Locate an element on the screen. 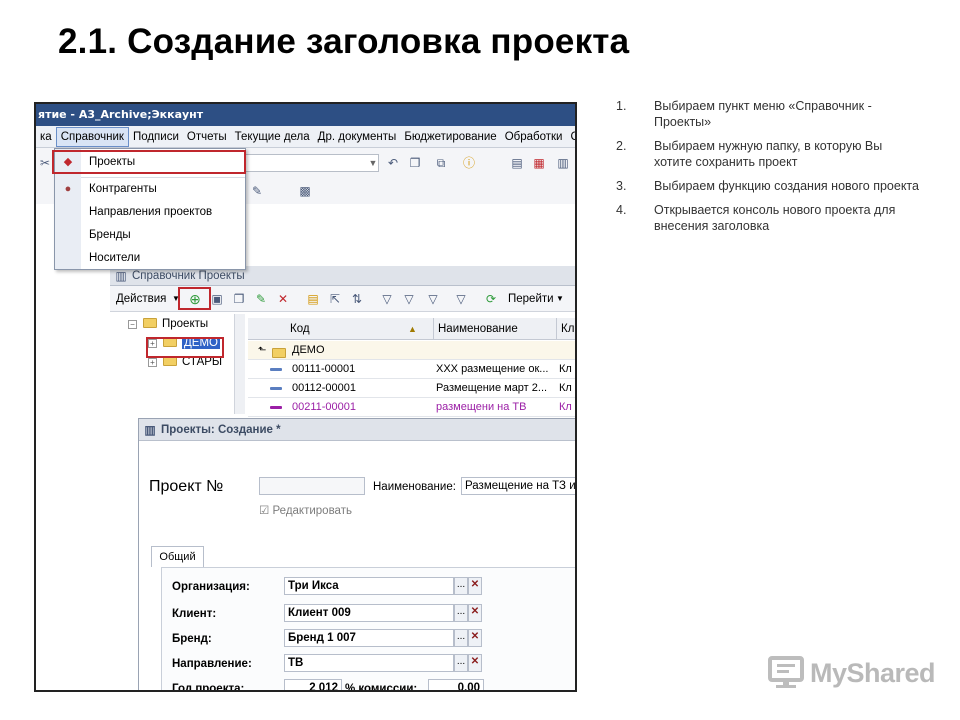 The width and height of the screenshot is (960, 720). menu-item-service: Сер is located at coordinates (570, 137).